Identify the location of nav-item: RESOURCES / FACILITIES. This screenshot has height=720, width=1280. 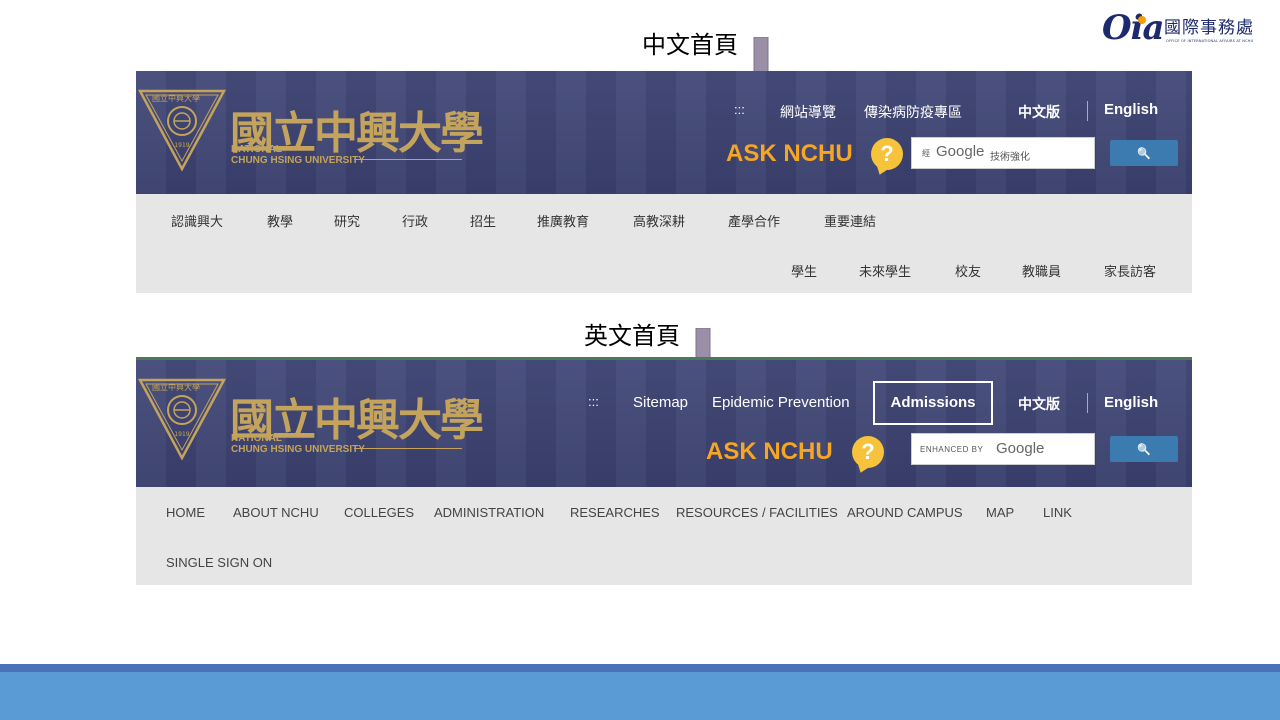
(757, 512).